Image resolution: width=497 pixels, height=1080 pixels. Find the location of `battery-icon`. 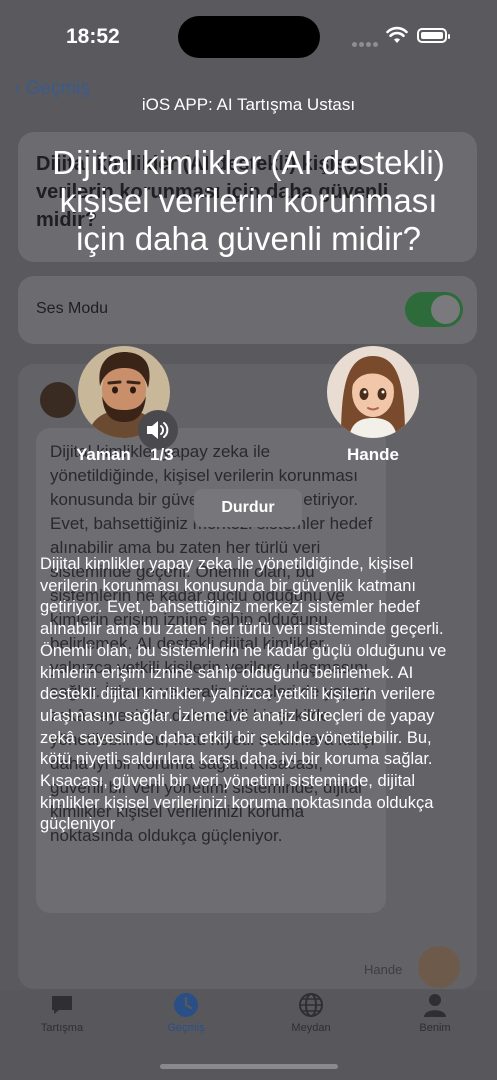

battery-icon is located at coordinates (433, 35).